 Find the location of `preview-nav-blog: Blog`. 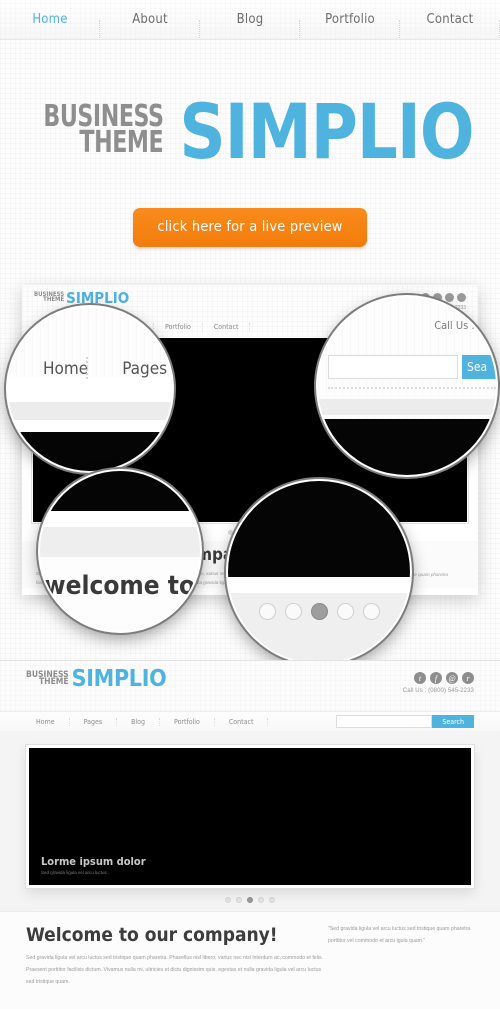

preview-nav-blog: Blog is located at coordinates (139, 721).